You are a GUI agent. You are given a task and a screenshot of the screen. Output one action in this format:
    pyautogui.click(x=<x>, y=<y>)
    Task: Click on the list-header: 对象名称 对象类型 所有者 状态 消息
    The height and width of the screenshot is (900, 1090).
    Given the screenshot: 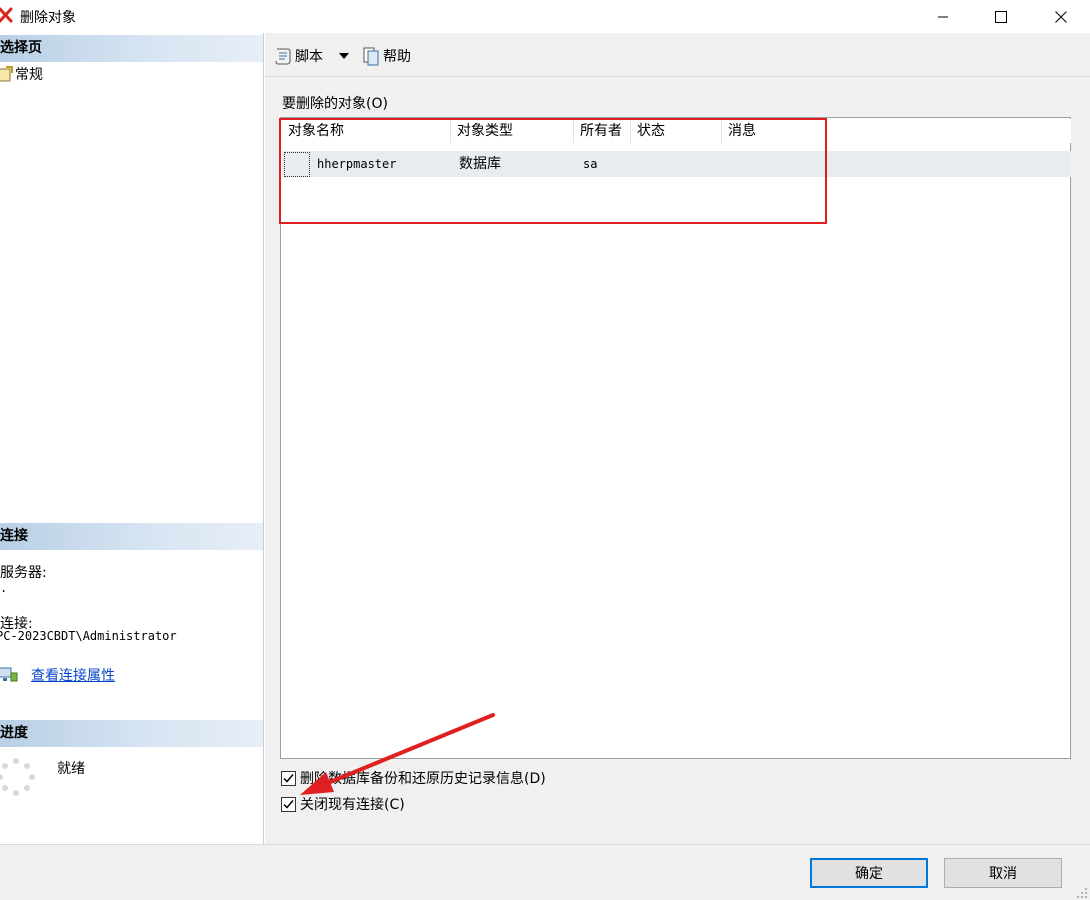 What is the action you would take?
    pyautogui.click(x=676, y=131)
    